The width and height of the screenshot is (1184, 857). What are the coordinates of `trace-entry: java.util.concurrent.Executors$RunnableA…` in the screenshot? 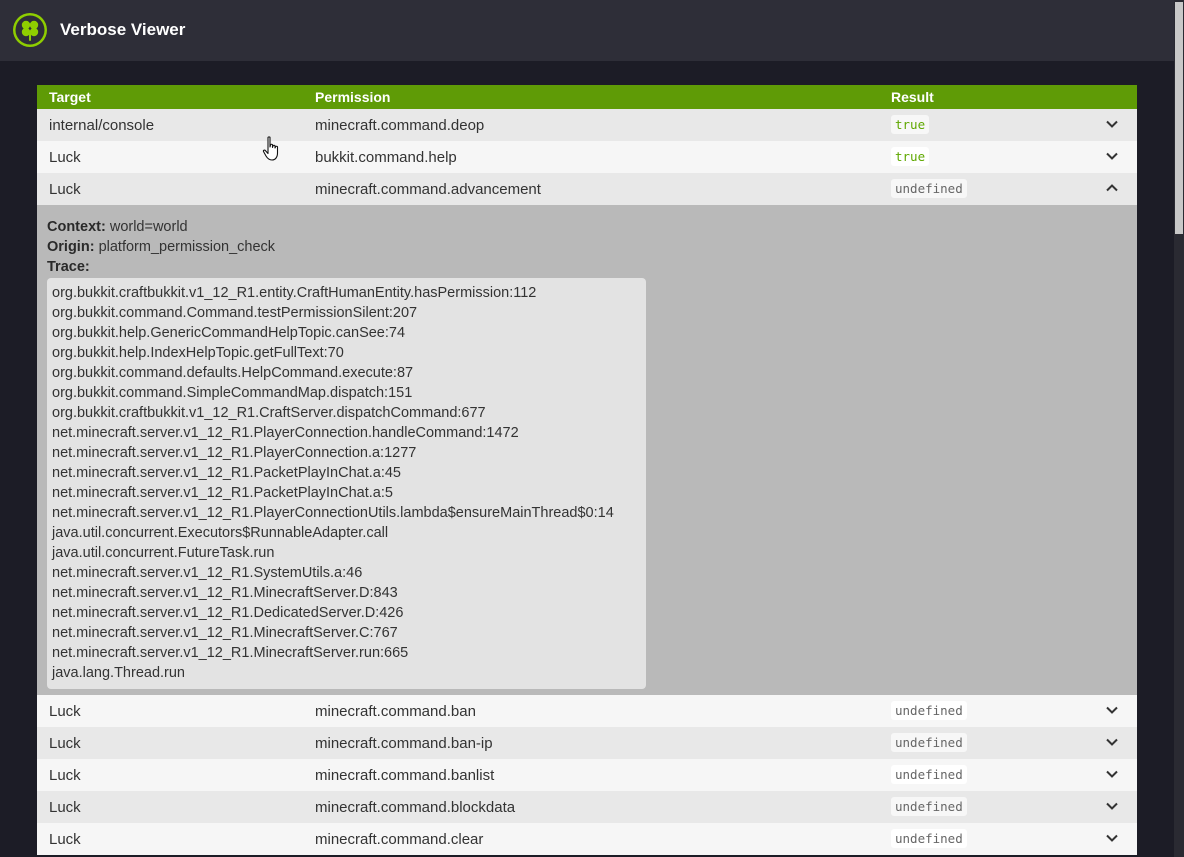 It's located at (220, 533).